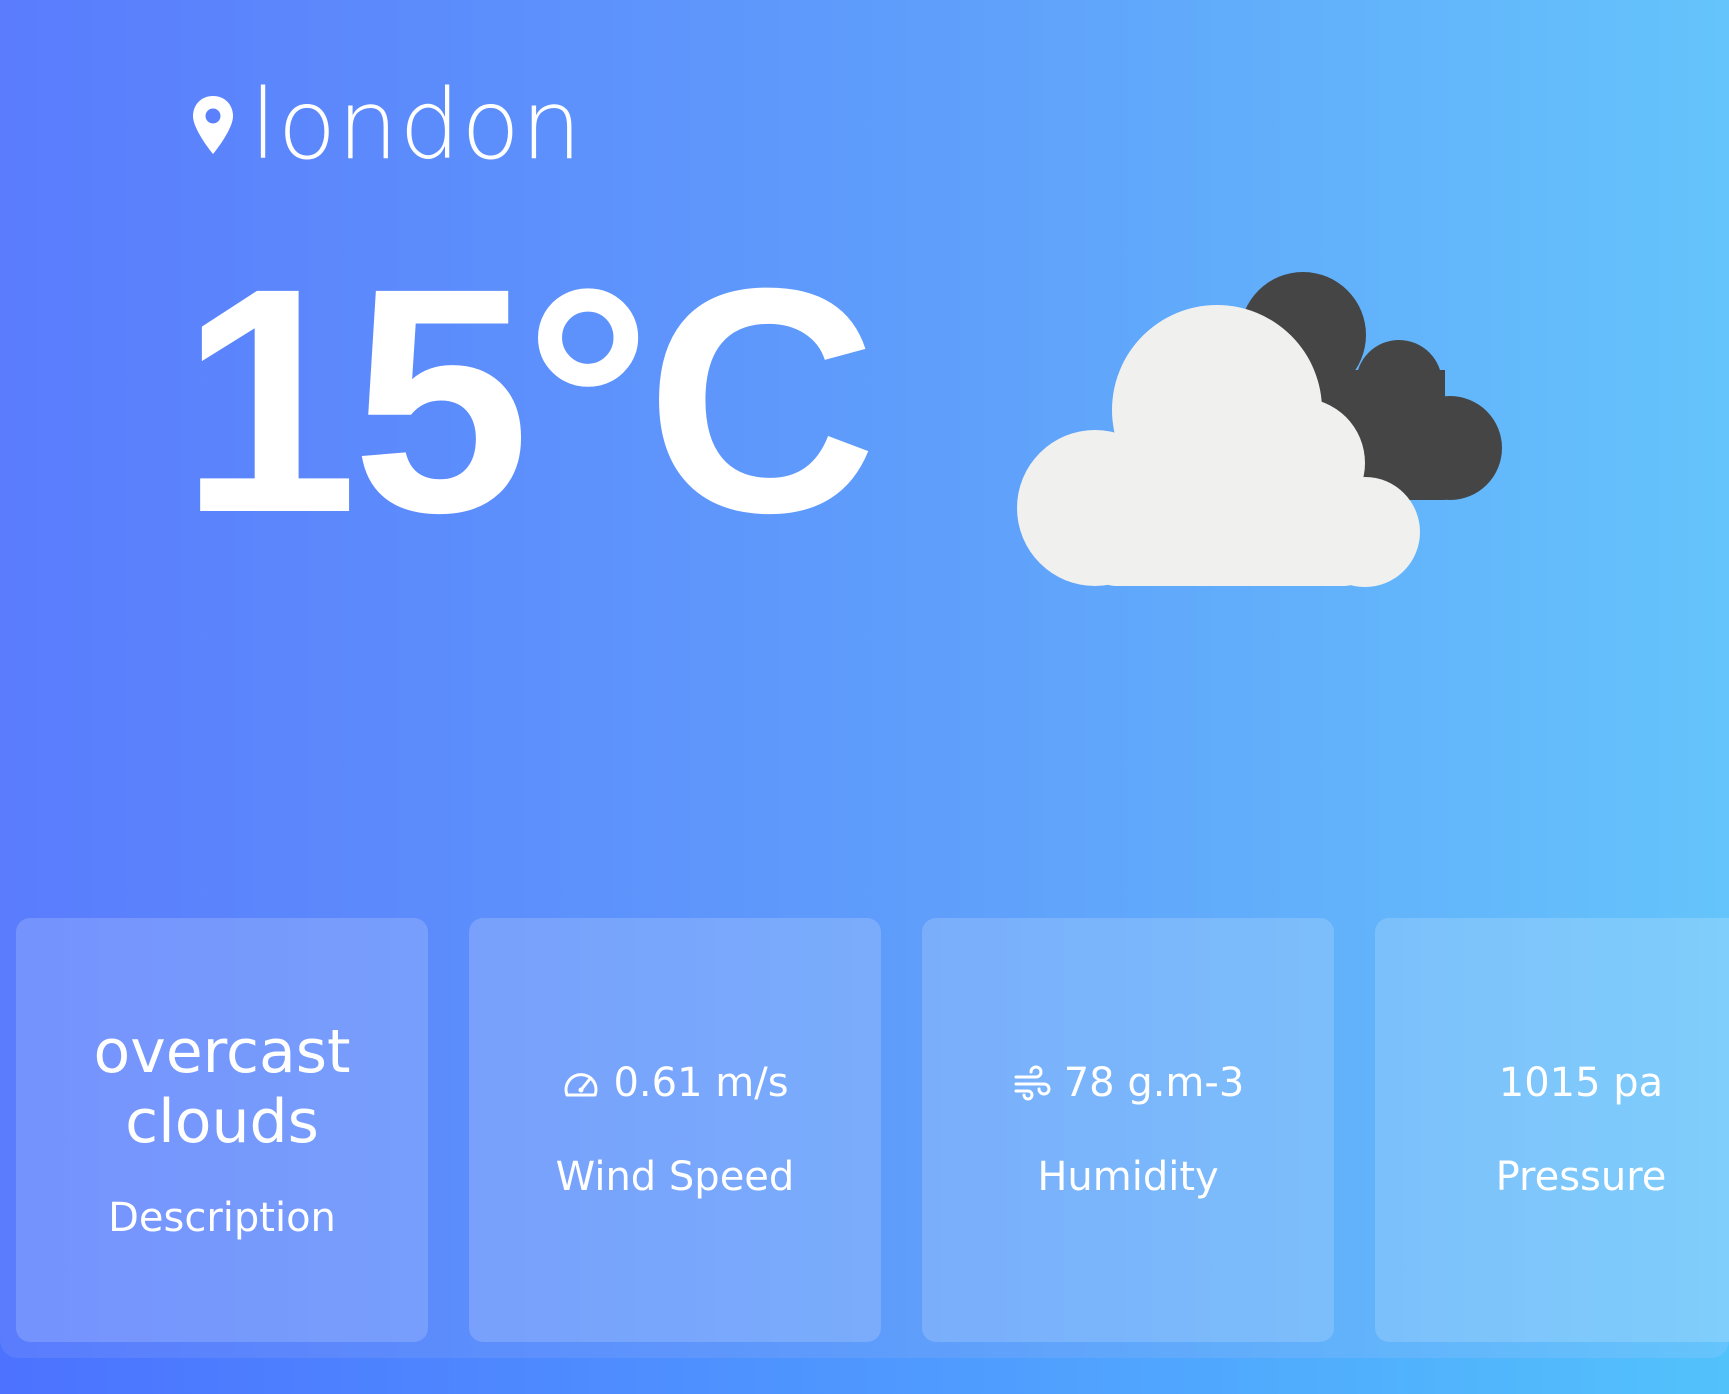 The width and height of the screenshot is (1729, 1394). I want to click on pressure-card: 1015 pa Pressure, so click(1552, 1130).